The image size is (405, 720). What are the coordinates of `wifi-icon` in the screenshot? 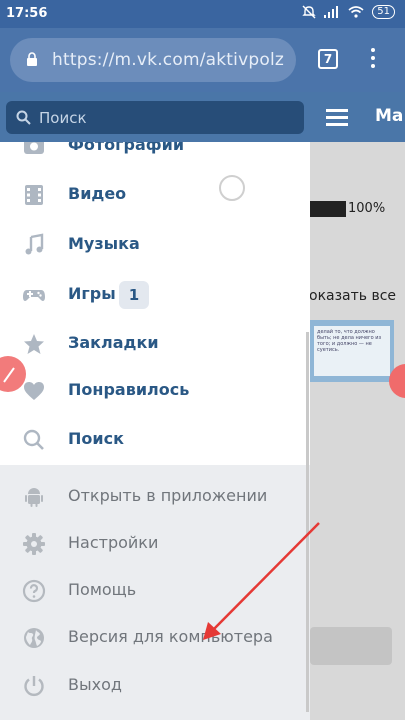 It's located at (356, 12).